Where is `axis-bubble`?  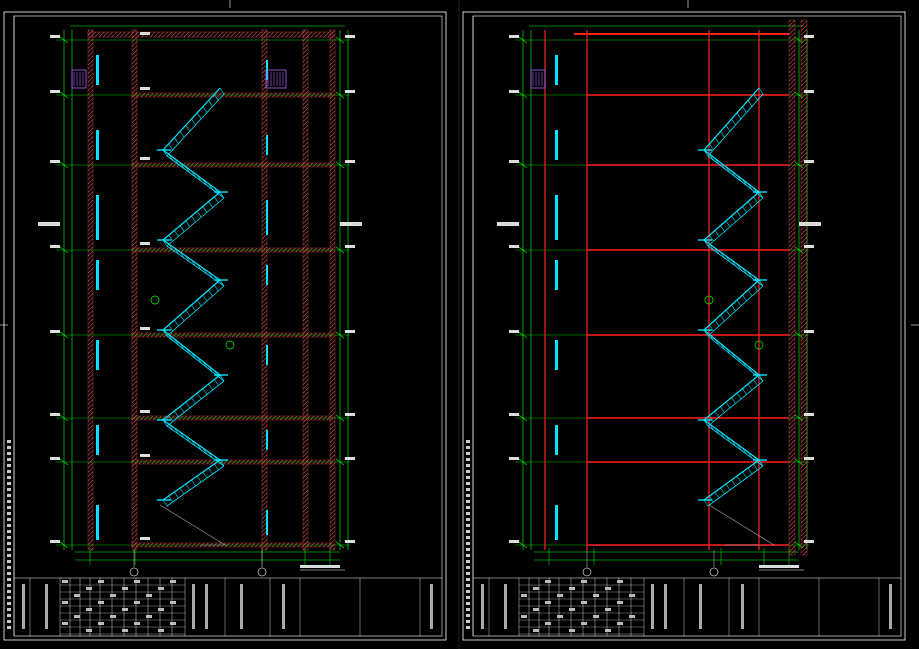
axis-bubble is located at coordinates (262, 572).